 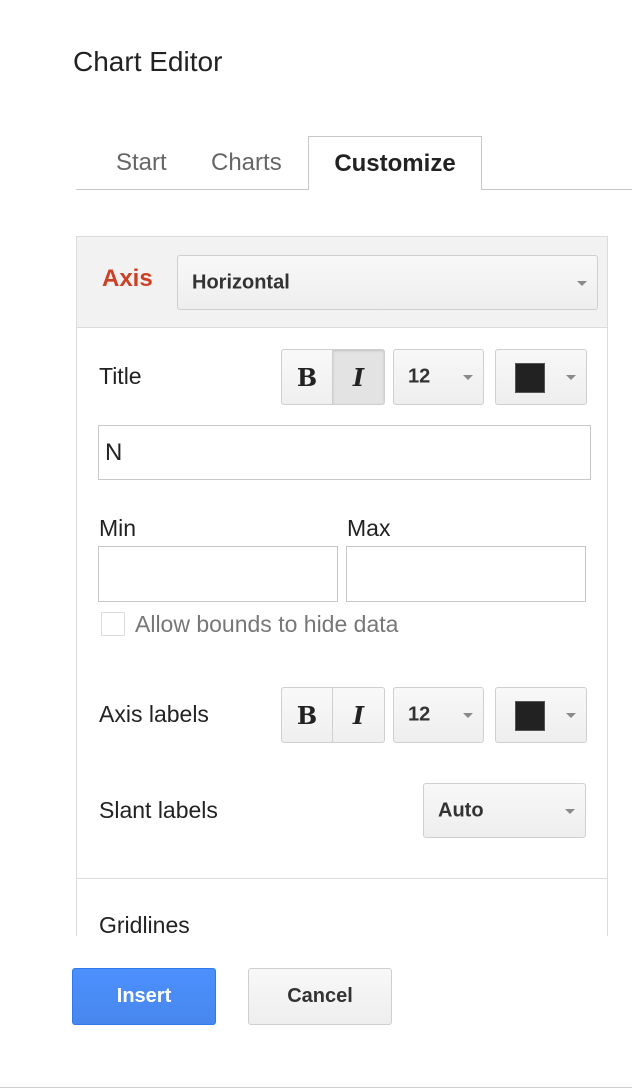 I want to click on axis-select-value: Horizontal, so click(x=241, y=282).